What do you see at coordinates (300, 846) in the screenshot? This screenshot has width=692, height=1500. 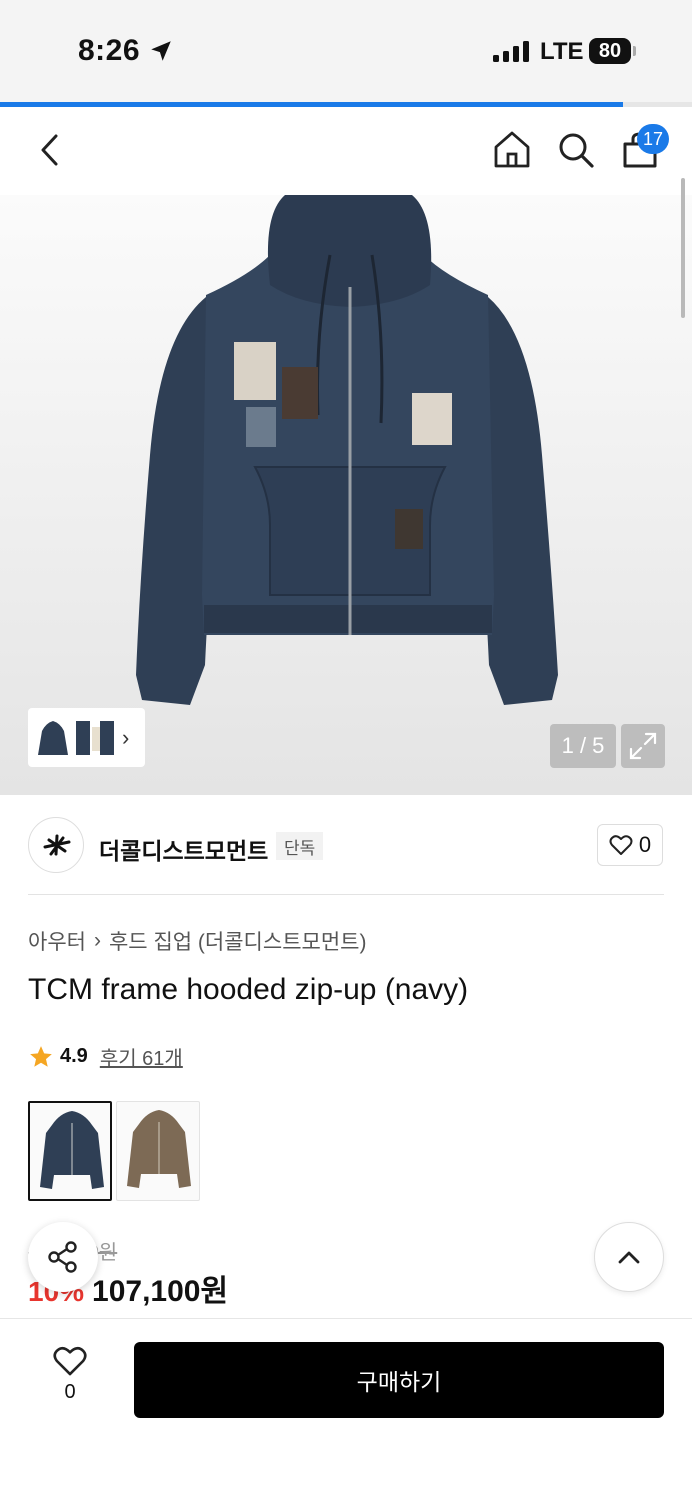 I see `exclusive-tag: 단독` at bounding box center [300, 846].